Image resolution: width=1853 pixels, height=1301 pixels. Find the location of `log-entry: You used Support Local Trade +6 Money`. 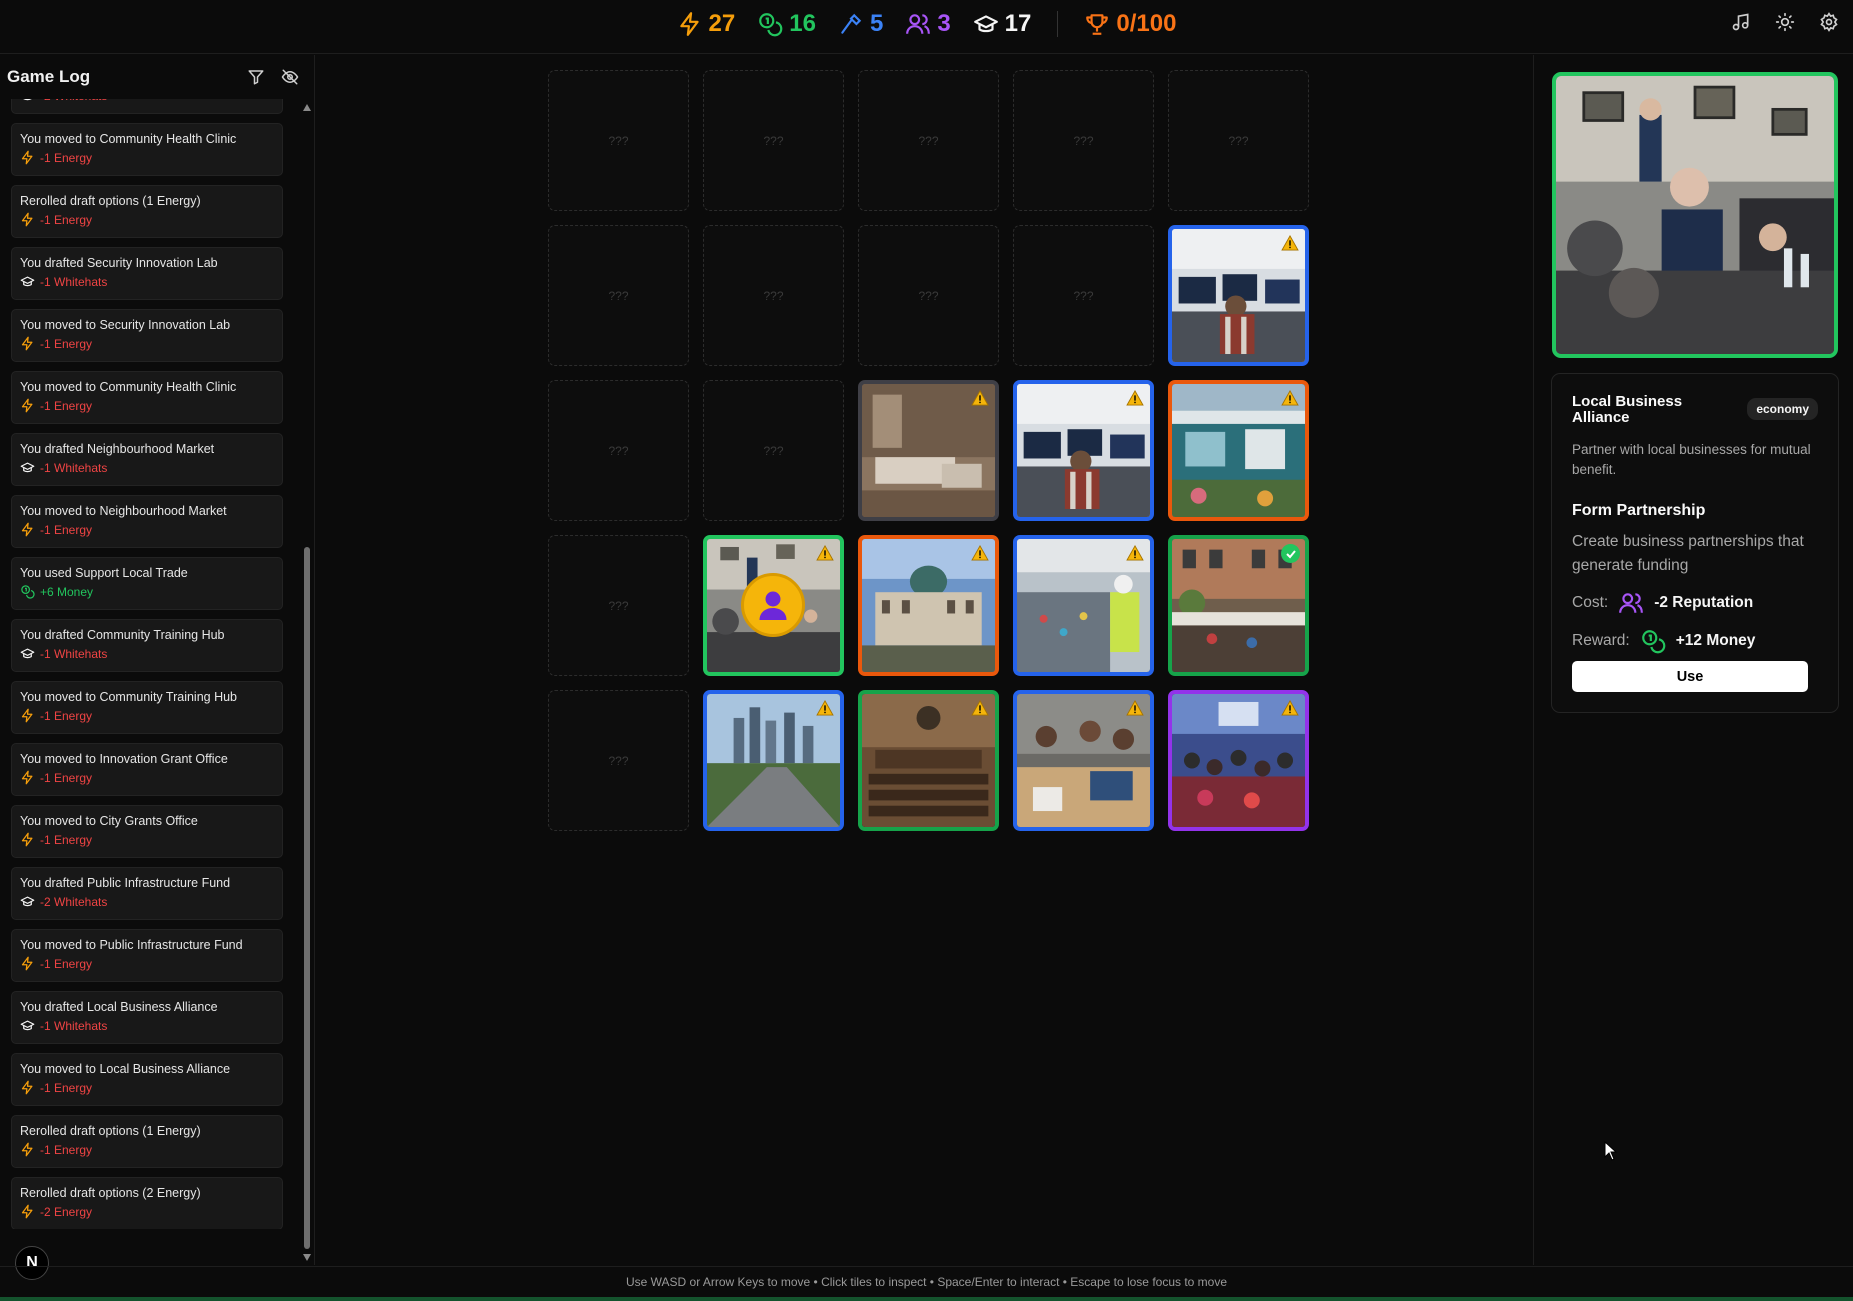

log-entry: You used Support Local Trade +6 Money is located at coordinates (147, 583).